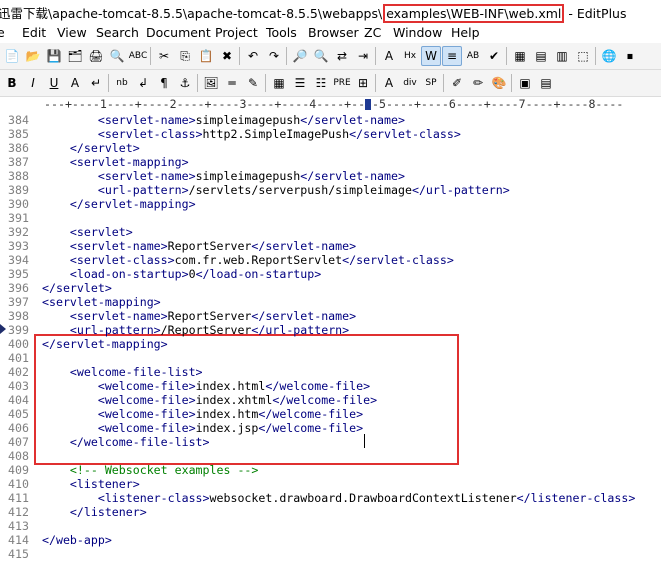 Image resolution: width=661 pixels, height=566 pixels. I want to click on menu-window: Window, so click(417, 32).